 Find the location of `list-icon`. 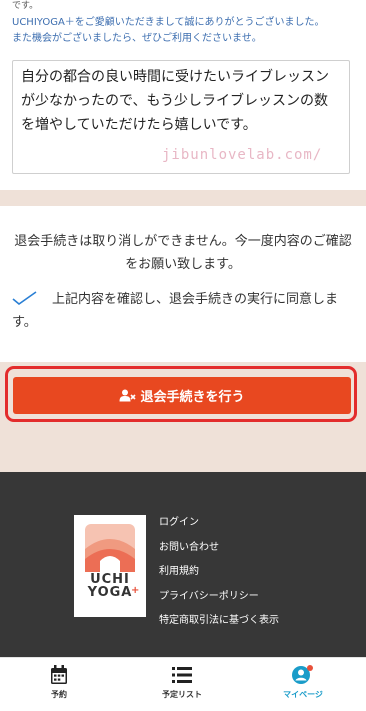

list-icon is located at coordinates (182, 675).